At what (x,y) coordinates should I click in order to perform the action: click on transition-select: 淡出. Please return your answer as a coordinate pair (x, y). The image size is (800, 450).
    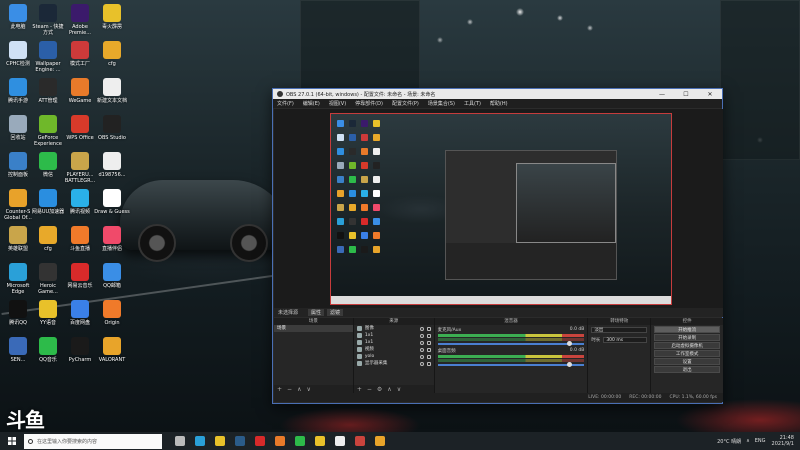
    Looking at the image, I should click on (619, 330).